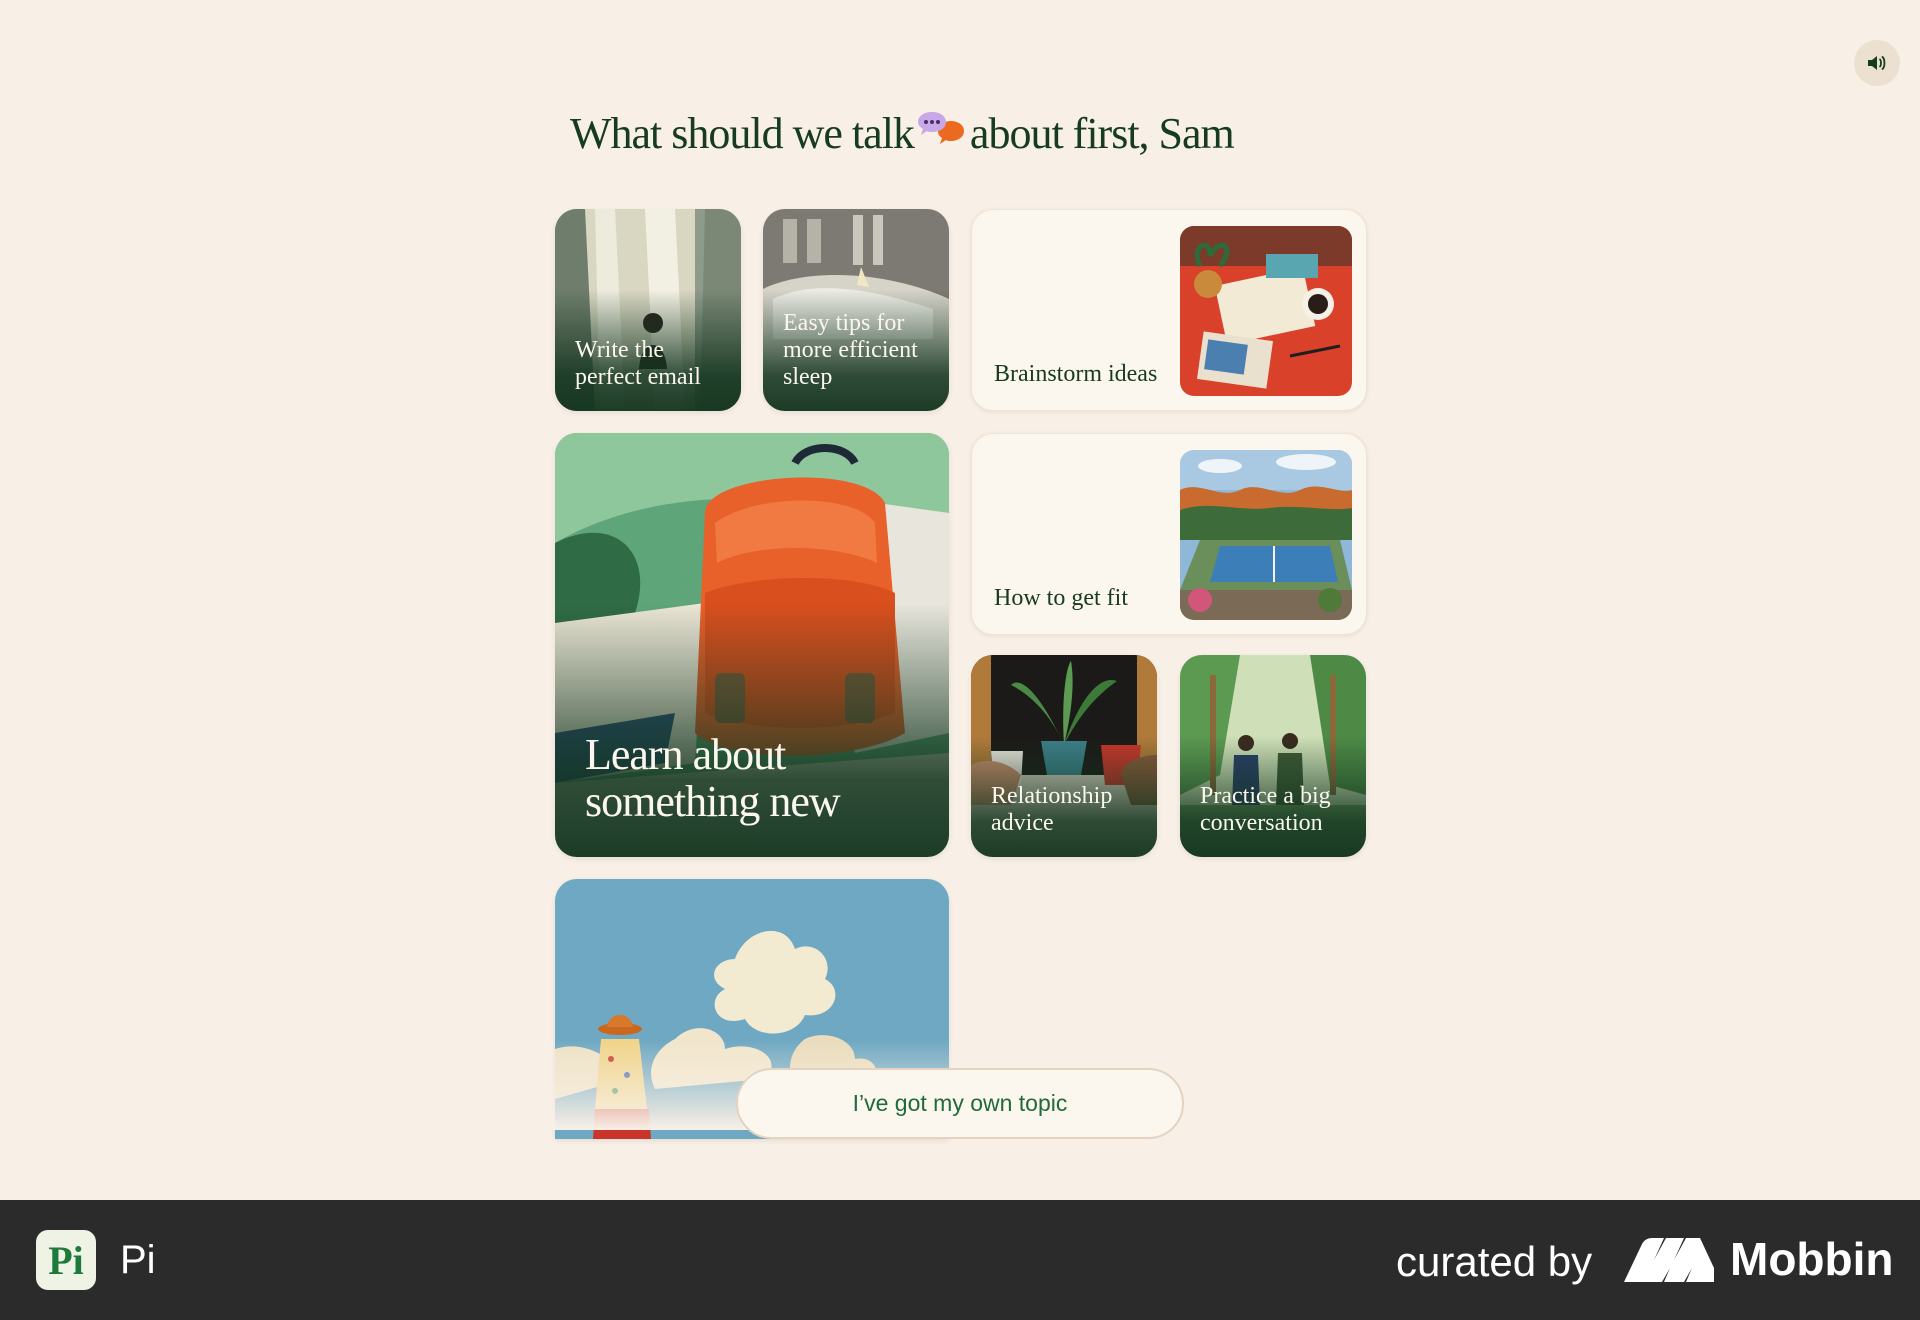 The image size is (1920, 1320). What do you see at coordinates (1064, 756) in the screenshot?
I see `topic-card-relationship: Relationship advice` at bounding box center [1064, 756].